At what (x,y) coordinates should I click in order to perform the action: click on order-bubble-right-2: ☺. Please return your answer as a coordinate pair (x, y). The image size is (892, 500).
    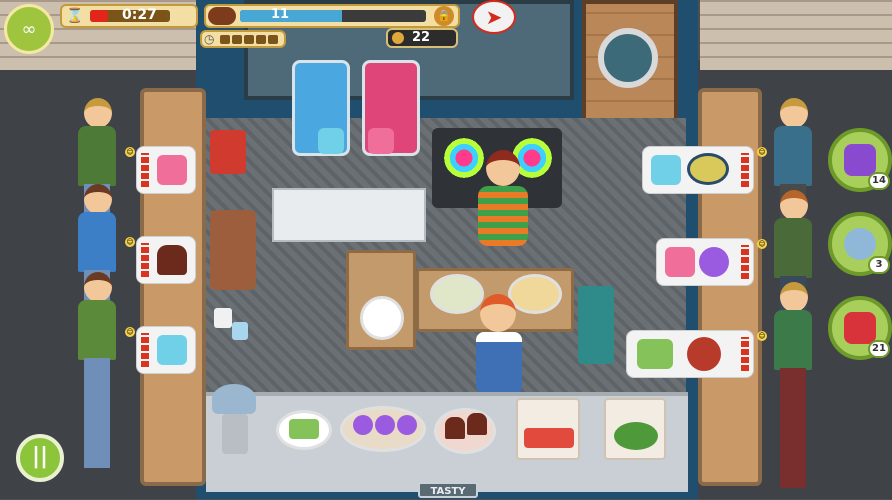
    Looking at the image, I should click on (711, 262).